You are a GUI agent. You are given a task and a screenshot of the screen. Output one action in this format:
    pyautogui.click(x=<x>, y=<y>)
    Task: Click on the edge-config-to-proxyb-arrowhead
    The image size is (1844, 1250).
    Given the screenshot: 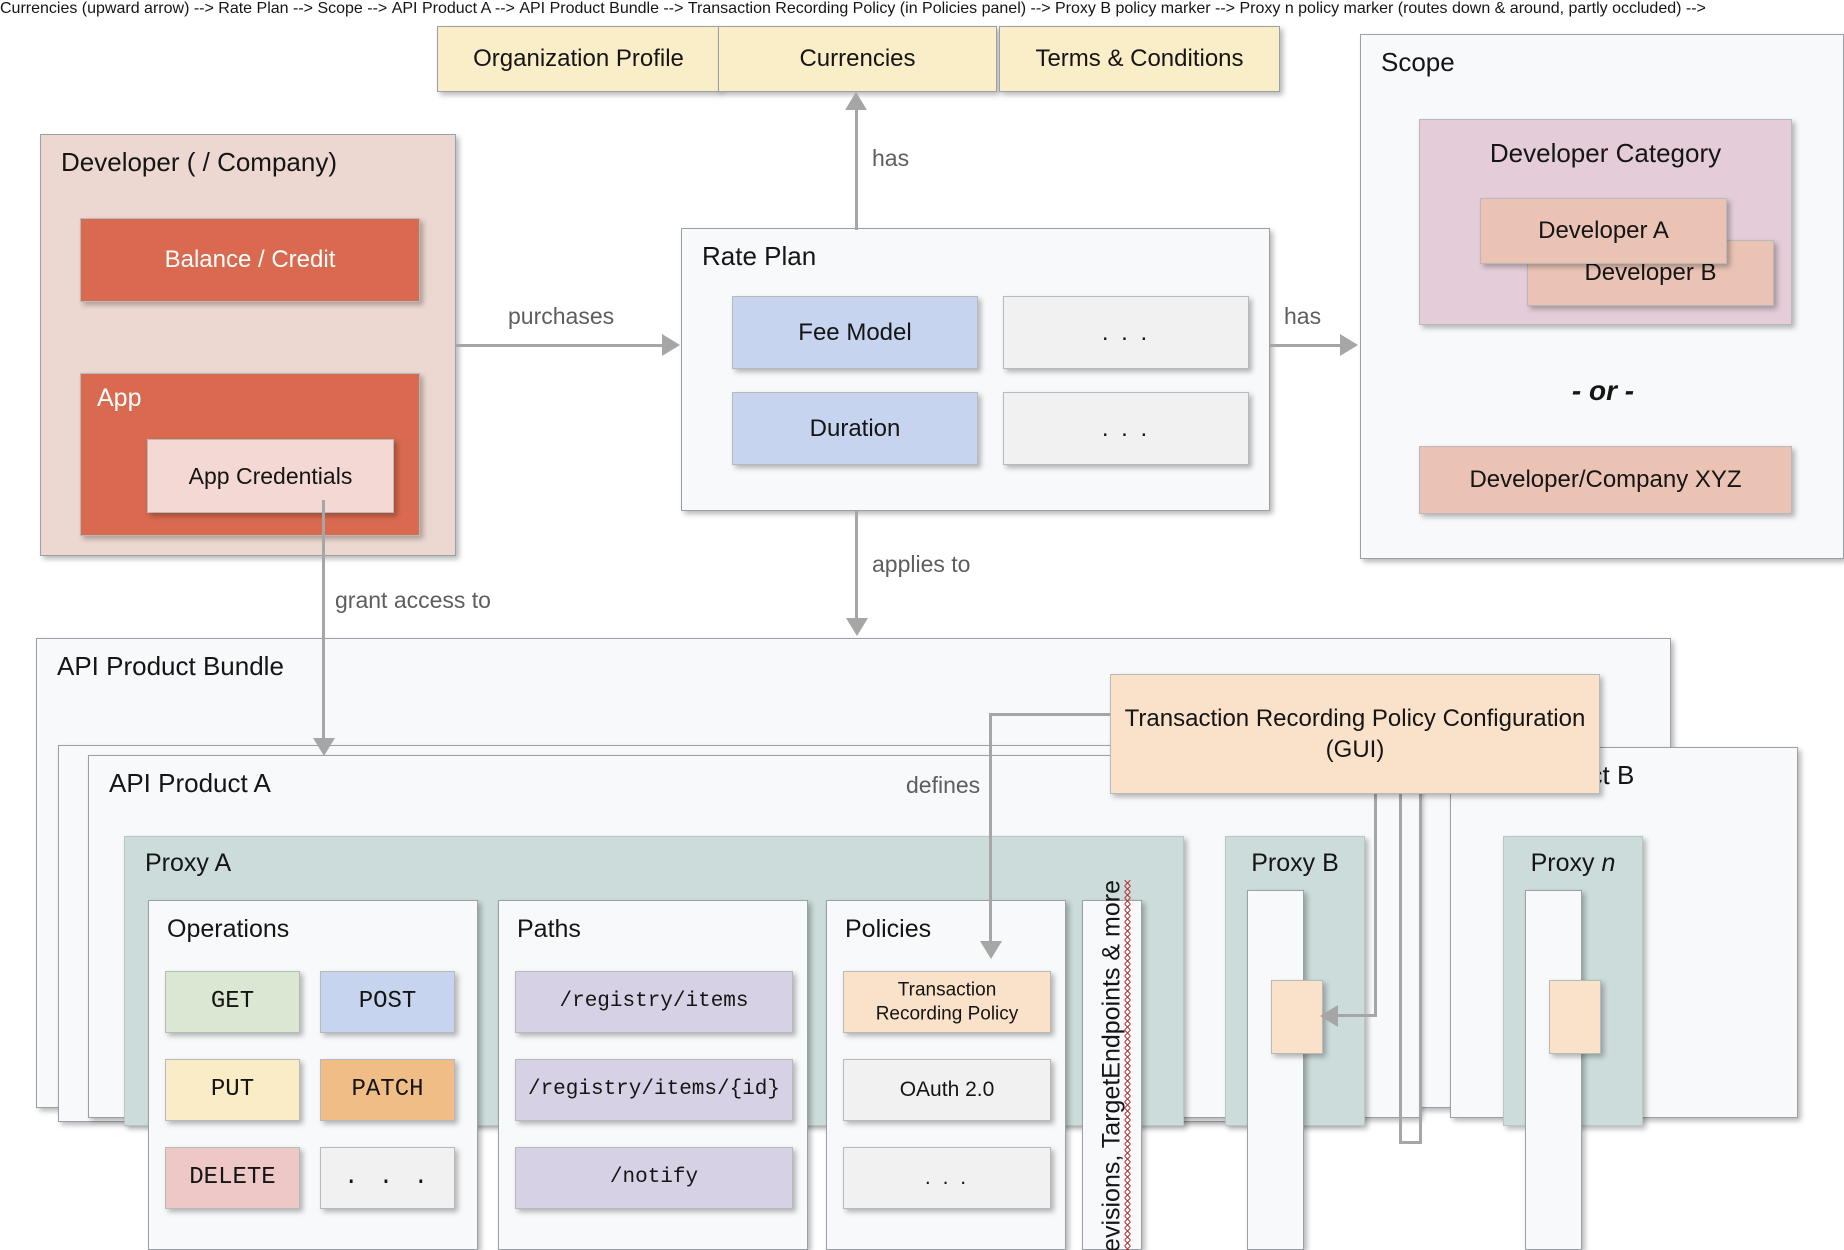 What is the action you would take?
    pyautogui.click(x=1329, y=1016)
    